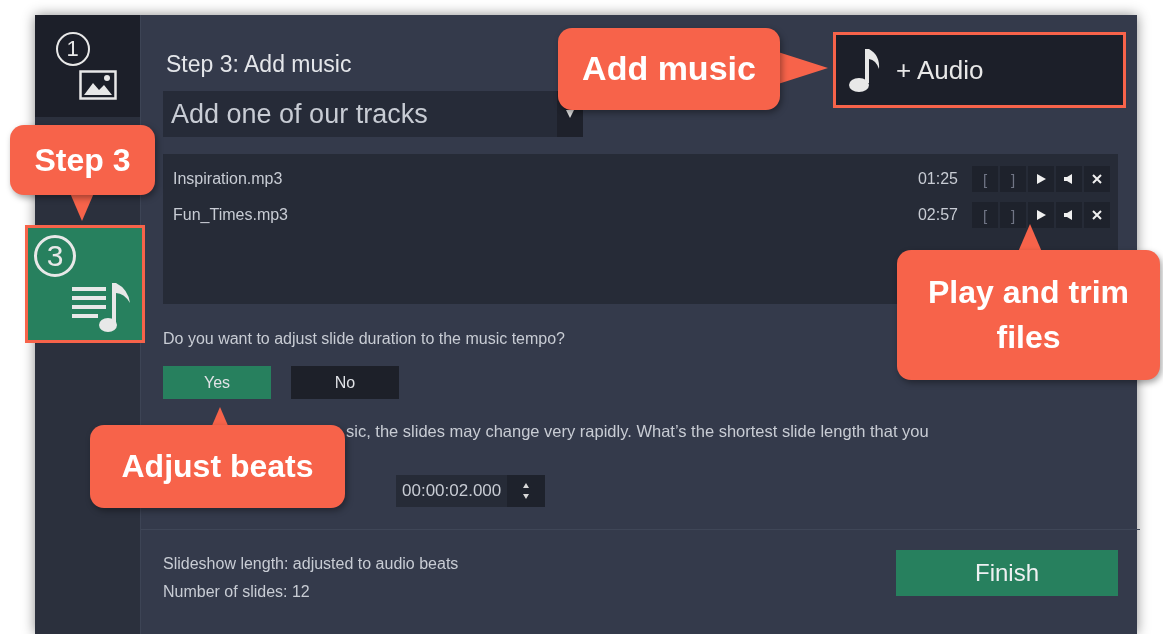 The height and width of the screenshot is (634, 1163). What do you see at coordinates (85, 284) in the screenshot?
I see `step-tab: 3` at bounding box center [85, 284].